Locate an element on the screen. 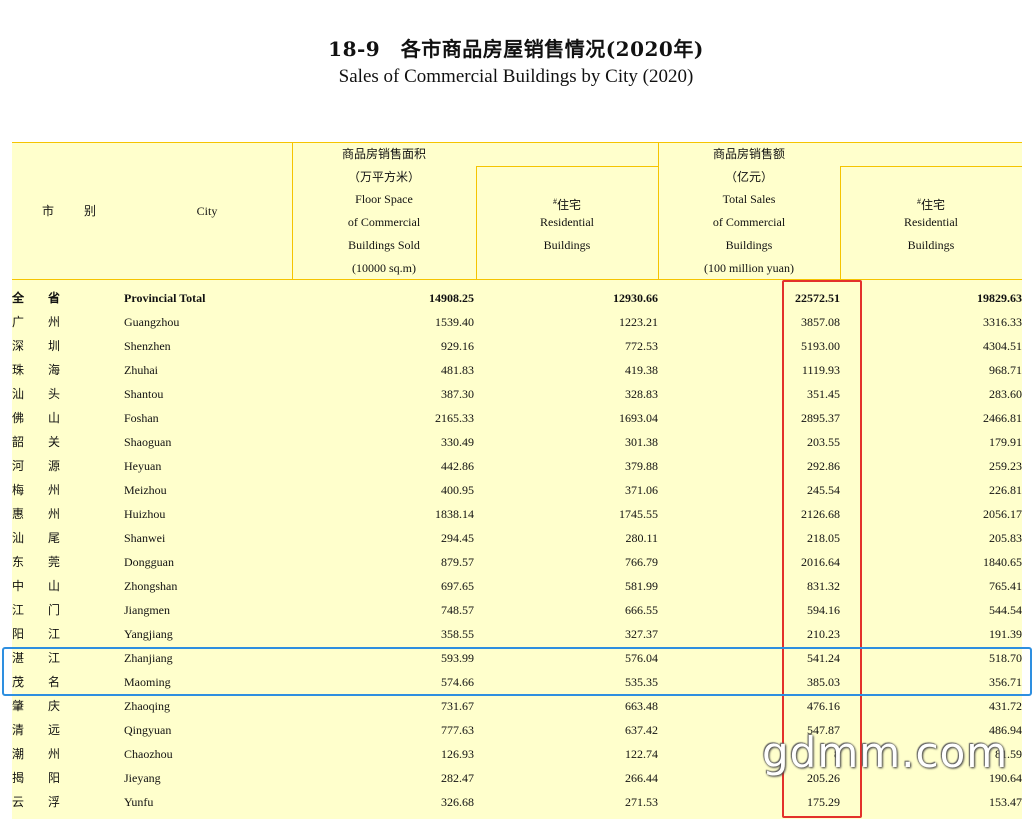  city-name-en: Shanwei is located at coordinates (145, 538).